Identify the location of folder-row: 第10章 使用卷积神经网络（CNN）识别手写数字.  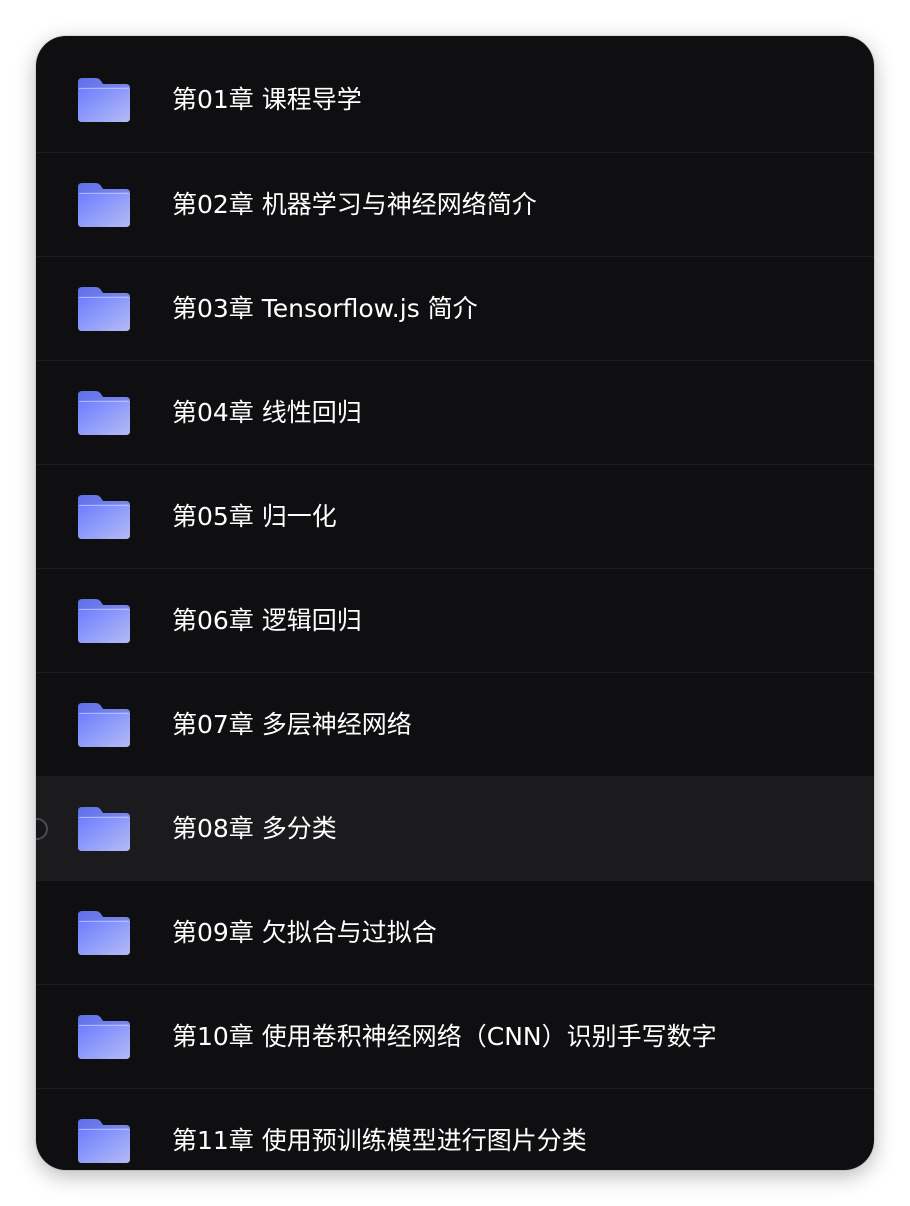
(455, 1036).